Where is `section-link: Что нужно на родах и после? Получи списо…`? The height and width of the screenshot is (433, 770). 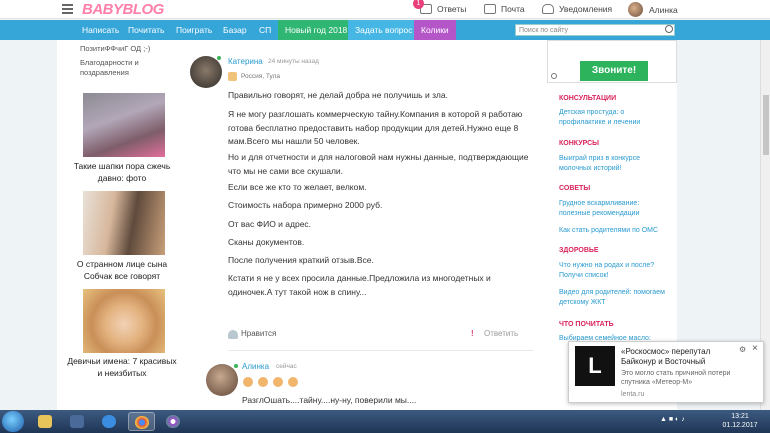
section-link: Что нужно на родах и после? Получи списо… is located at coordinates (615, 270).